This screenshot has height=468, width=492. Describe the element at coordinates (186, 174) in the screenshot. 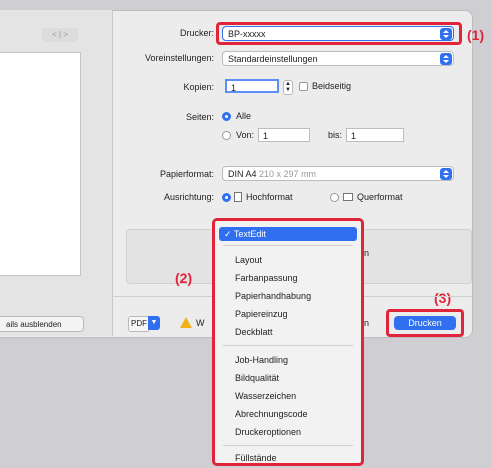

I see `paper-size-label: Papierformat:` at that location.